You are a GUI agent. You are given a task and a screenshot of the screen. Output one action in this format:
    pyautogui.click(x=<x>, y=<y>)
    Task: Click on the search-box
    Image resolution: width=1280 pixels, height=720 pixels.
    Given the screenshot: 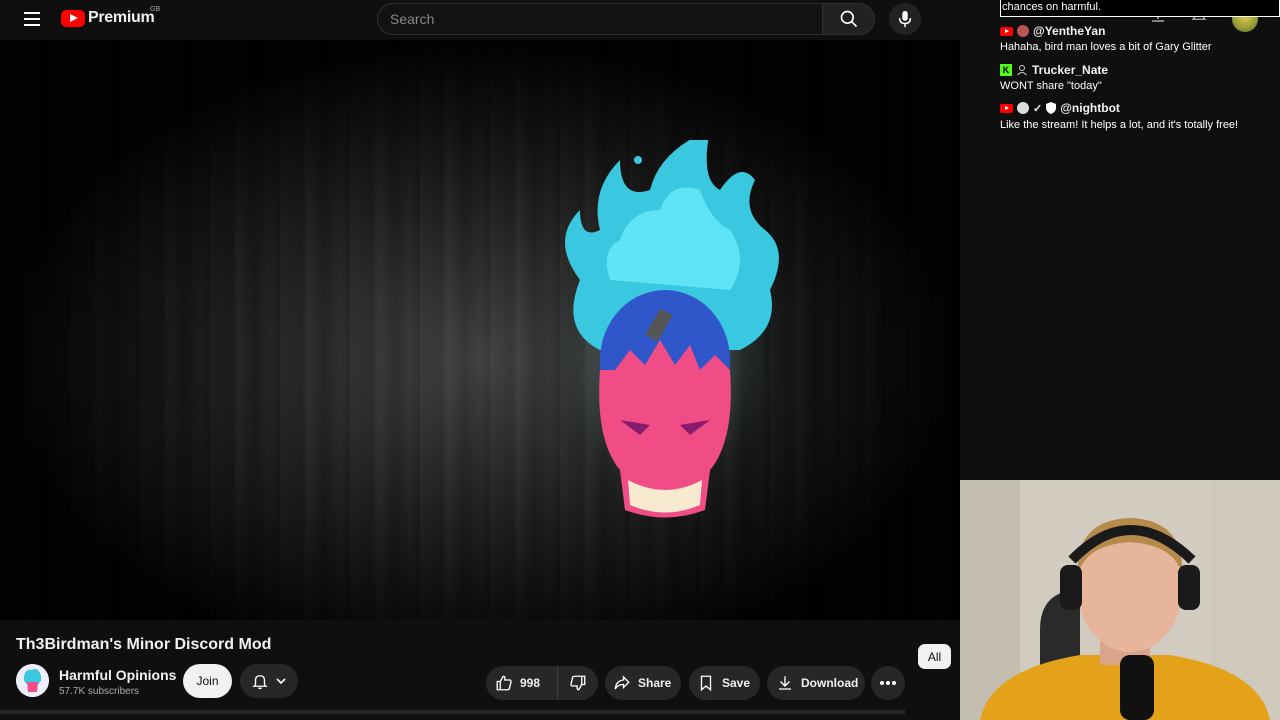 What is the action you would take?
    pyautogui.click(x=600, y=19)
    